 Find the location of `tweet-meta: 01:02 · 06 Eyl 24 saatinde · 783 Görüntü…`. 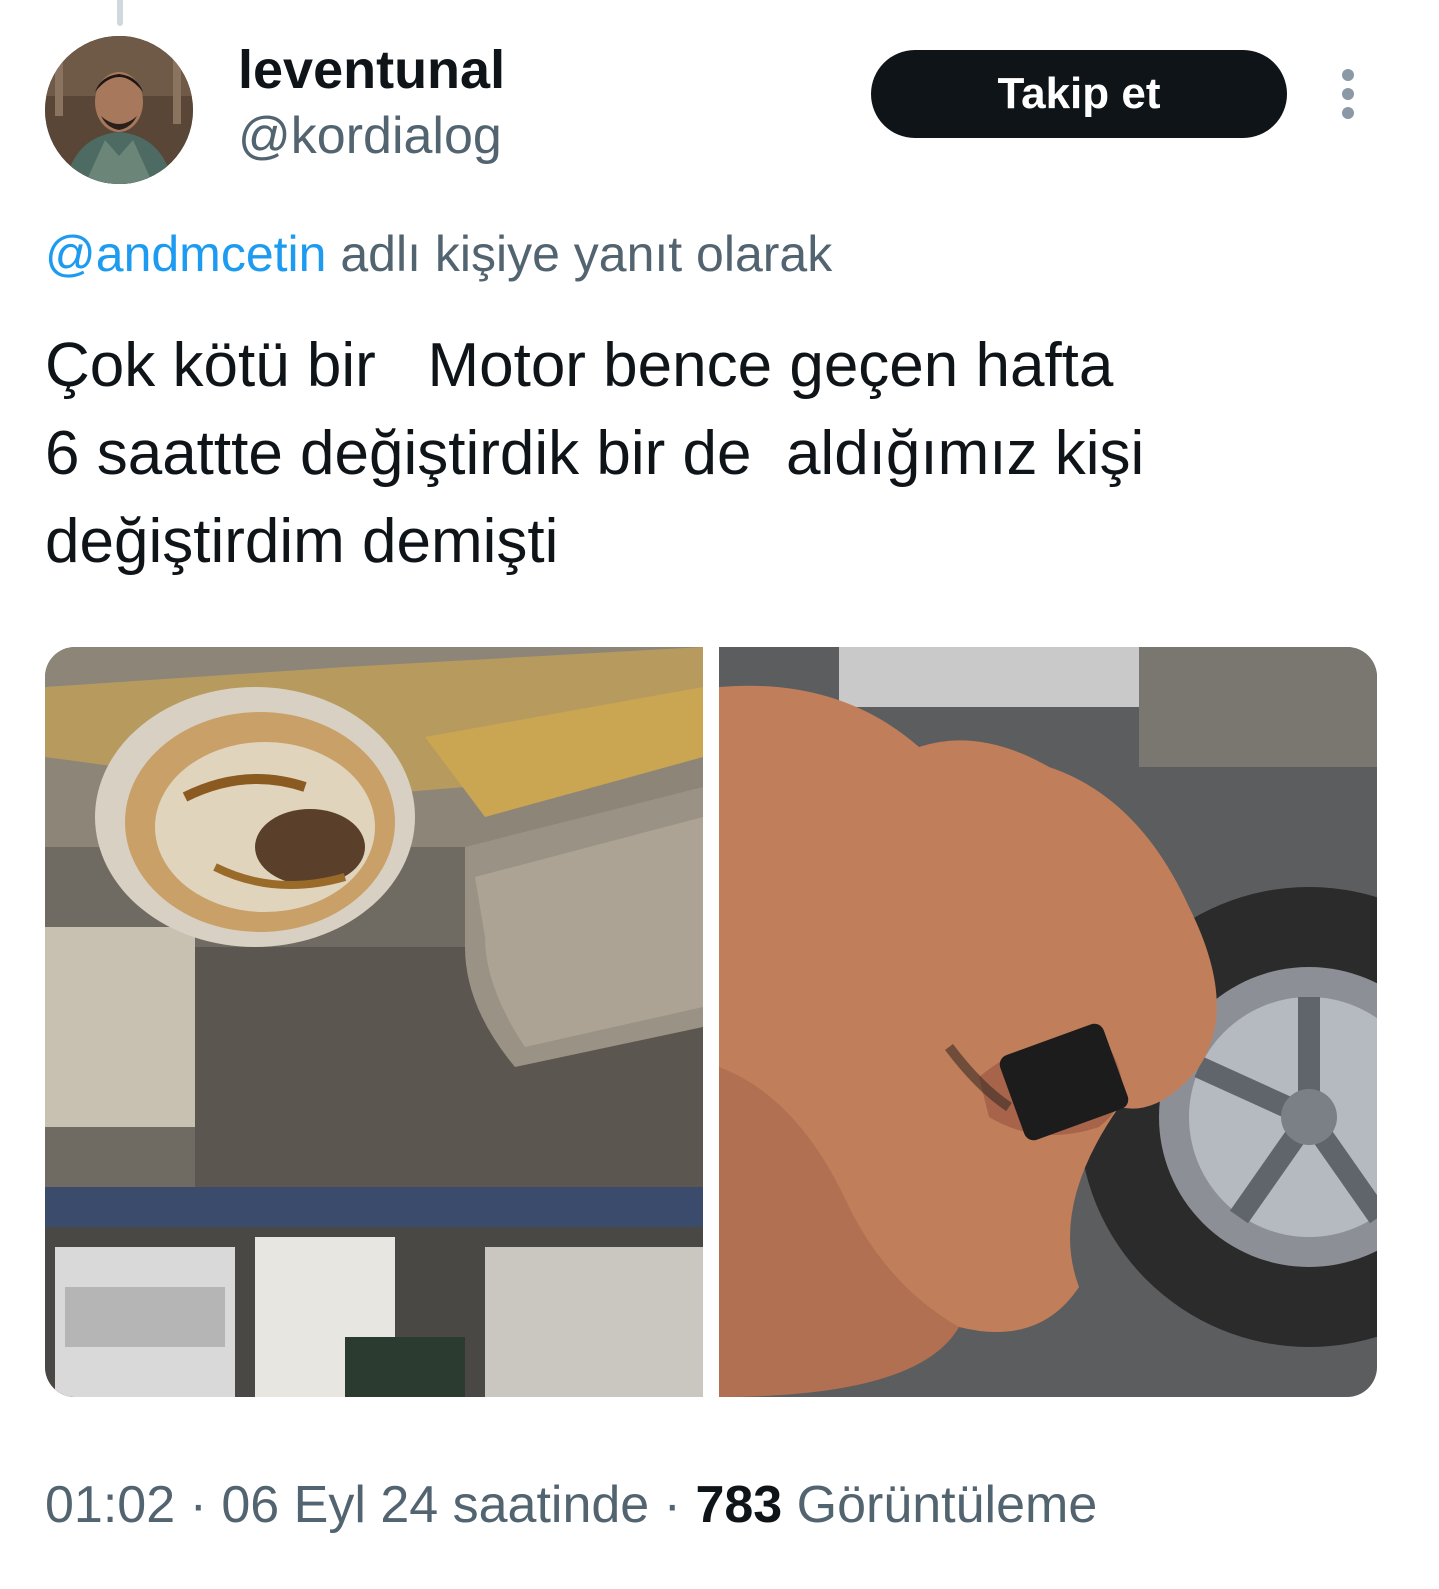

tweet-meta: 01:02 · 06 Eyl 24 saatinde · 783 Görüntü… is located at coordinates (571, 1505).